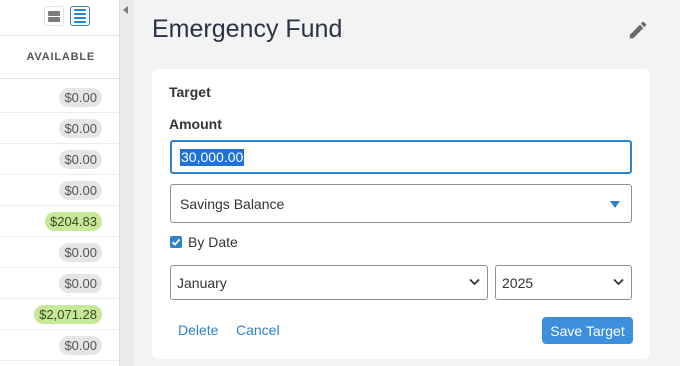 The height and width of the screenshot is (366, 680). I want to click on amount-value: 30,000.00, so click(212, 157).